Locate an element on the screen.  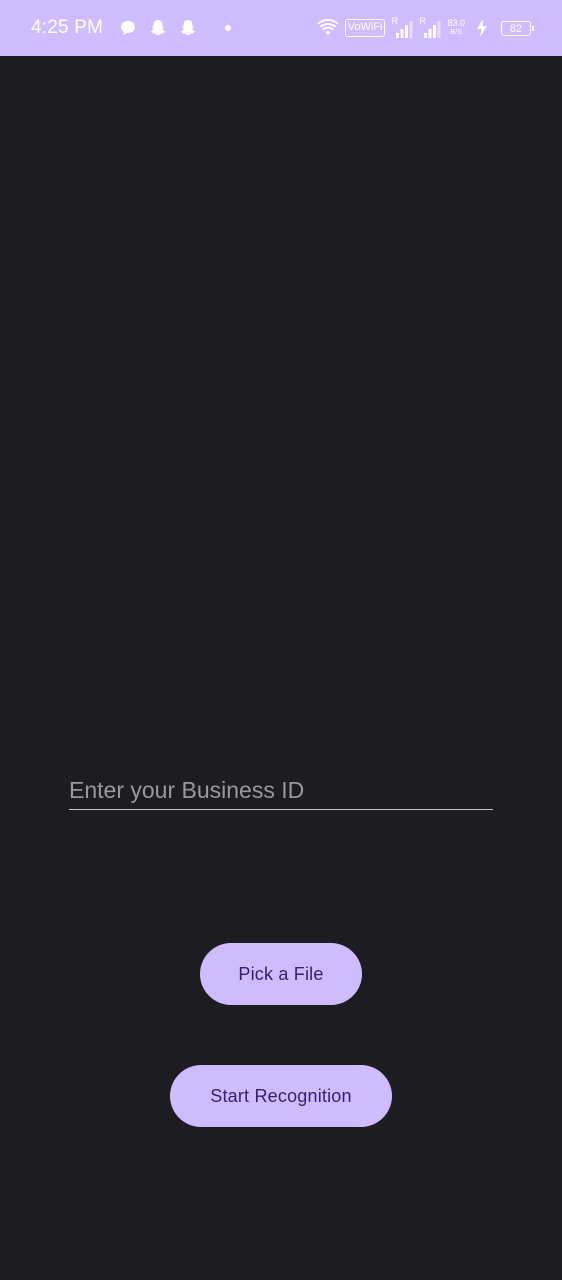
network-speed-value: 83.0 is located at coordinates (456, 23).